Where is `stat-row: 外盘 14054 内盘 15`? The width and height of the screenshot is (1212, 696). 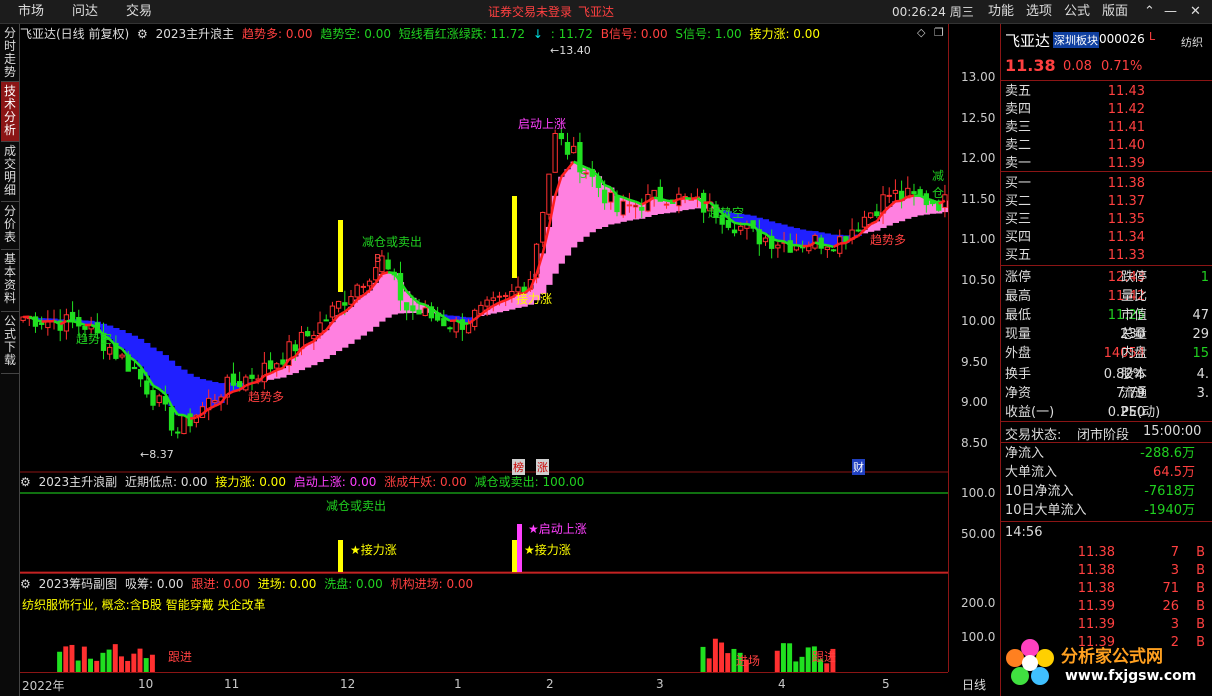 stat-row: 外盘 14054 内盘 15 is located at coordinates (1106, 353).